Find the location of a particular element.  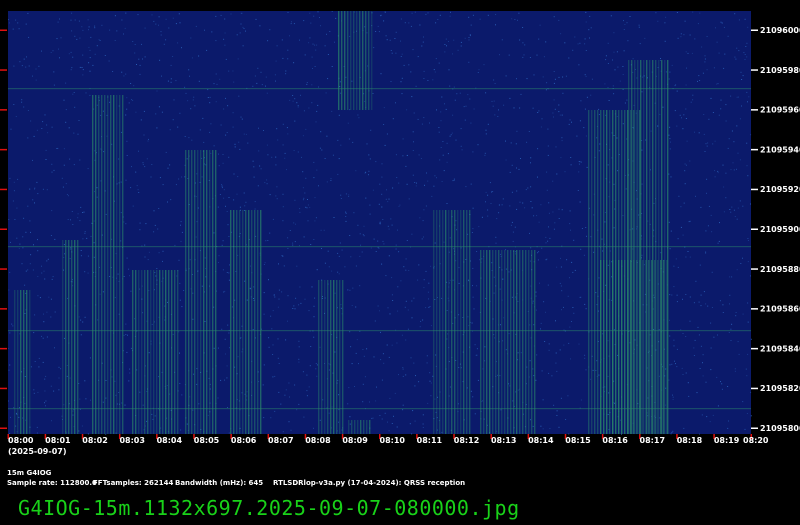

bandwidth-label: Bandwidth (mHz): 645 is located at coordinates (219, 483).